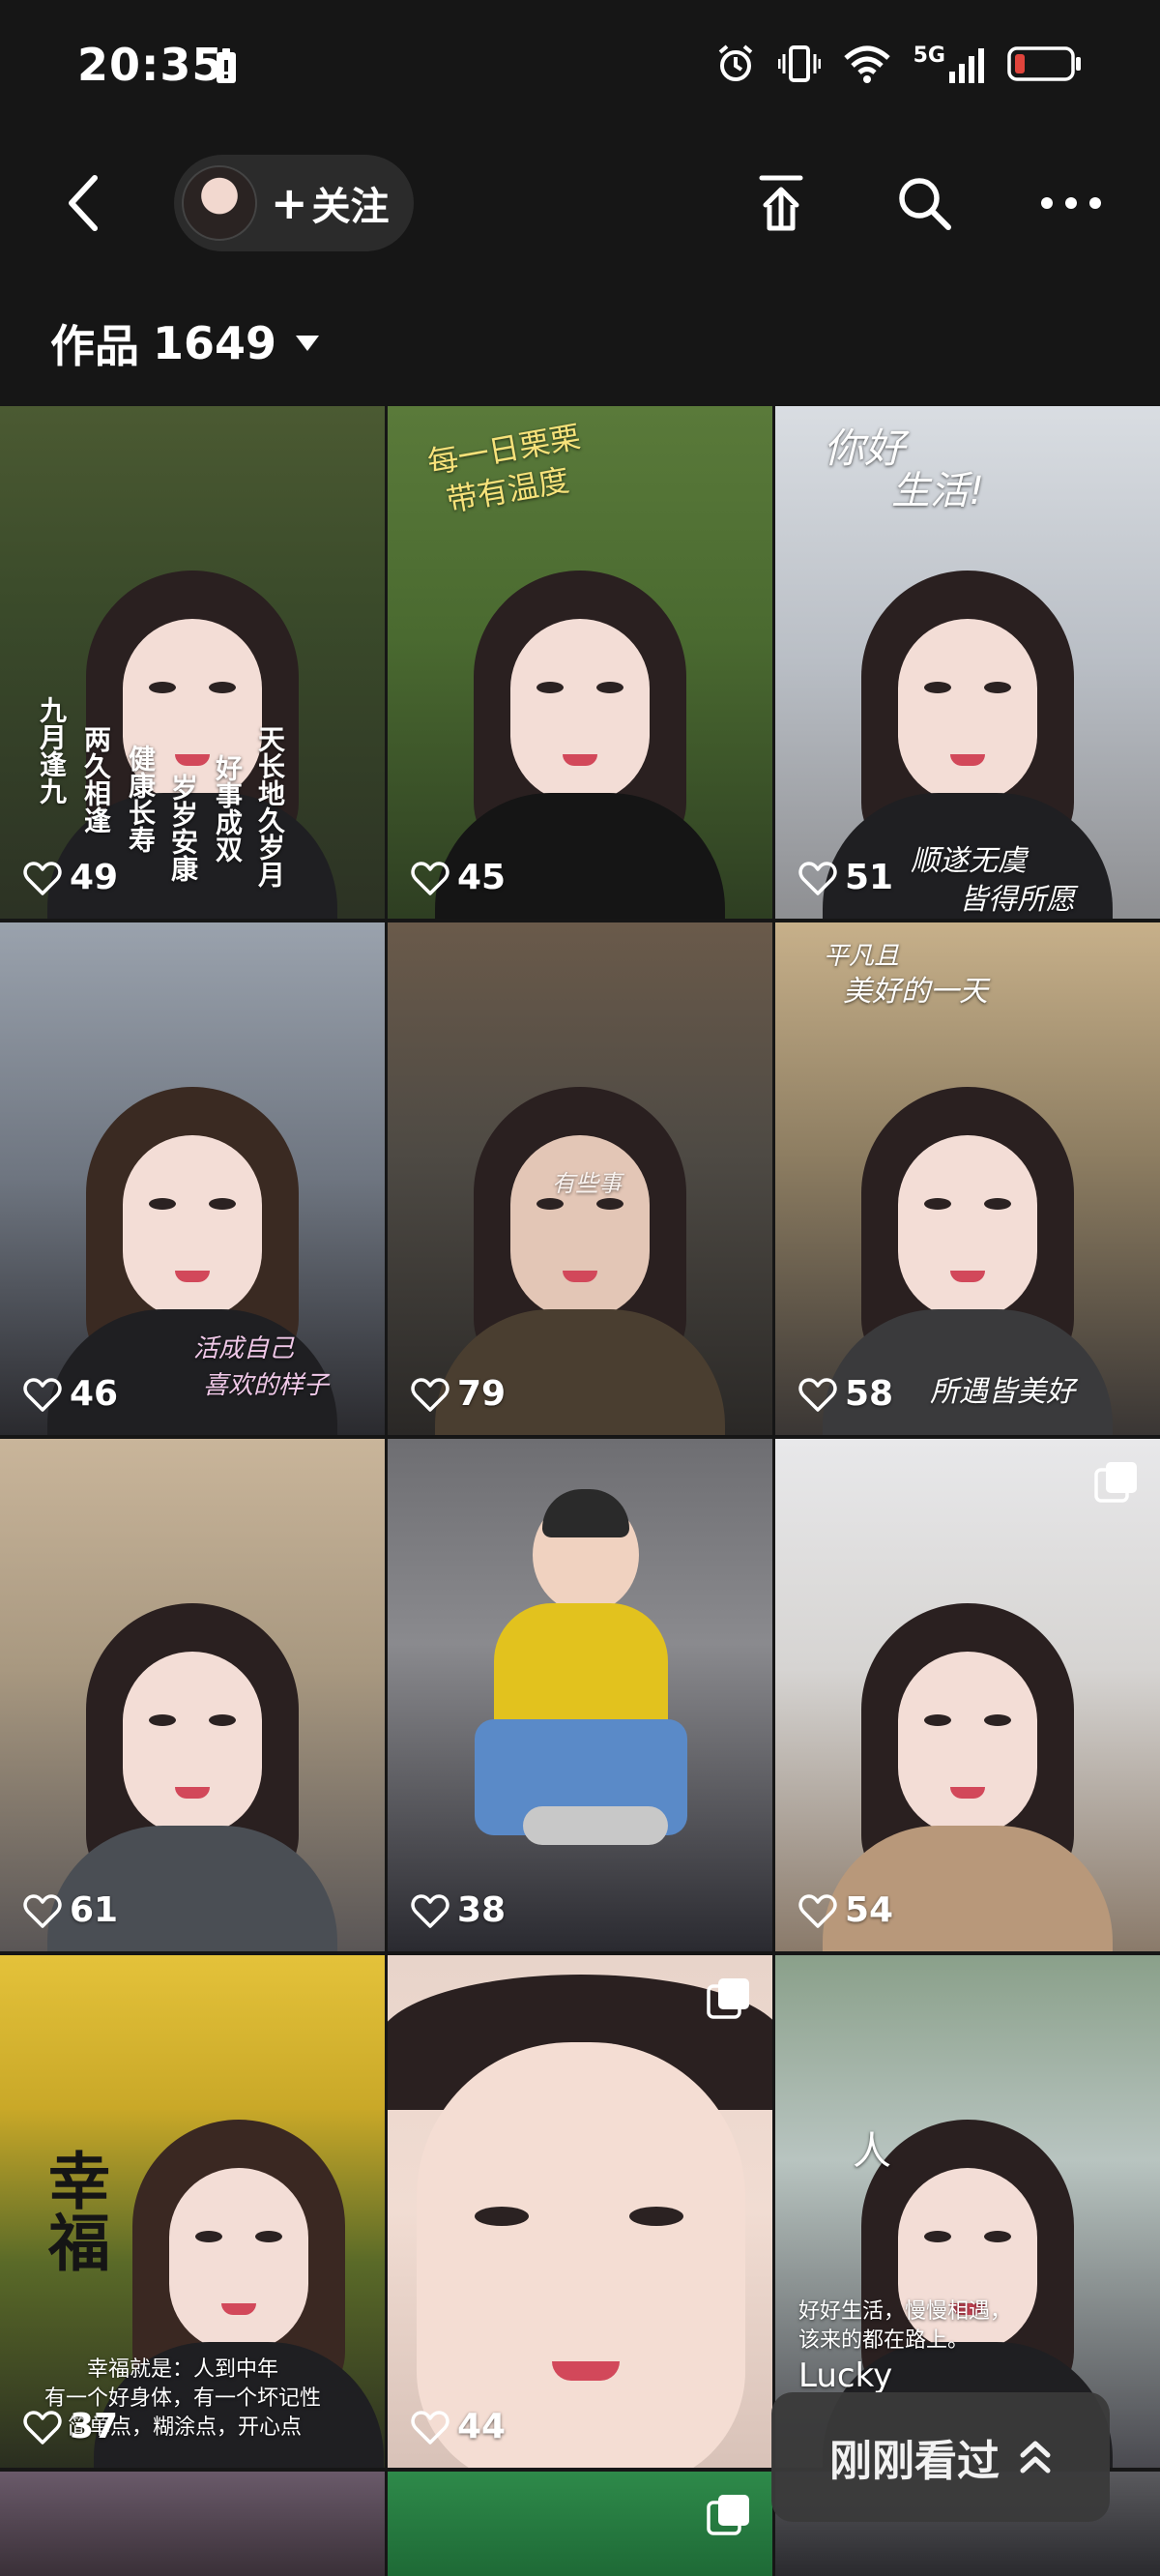 Image resolution: width=1160 pixels, height=2576 pixels. Describe the element at coordinates (70, 2426) in the screenshot. I see `like-count: 37` at that location.